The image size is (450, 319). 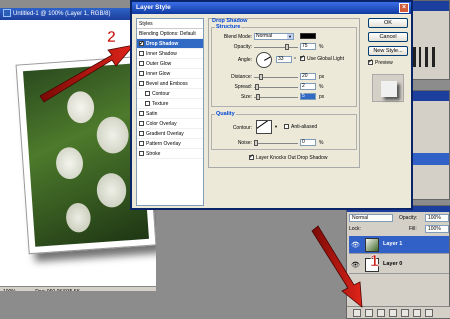 What do you see at coordinates (167, 84) in the screenshot?
I see `style-item-label: Bevel and Emboss` at bounding box center [167, 84].